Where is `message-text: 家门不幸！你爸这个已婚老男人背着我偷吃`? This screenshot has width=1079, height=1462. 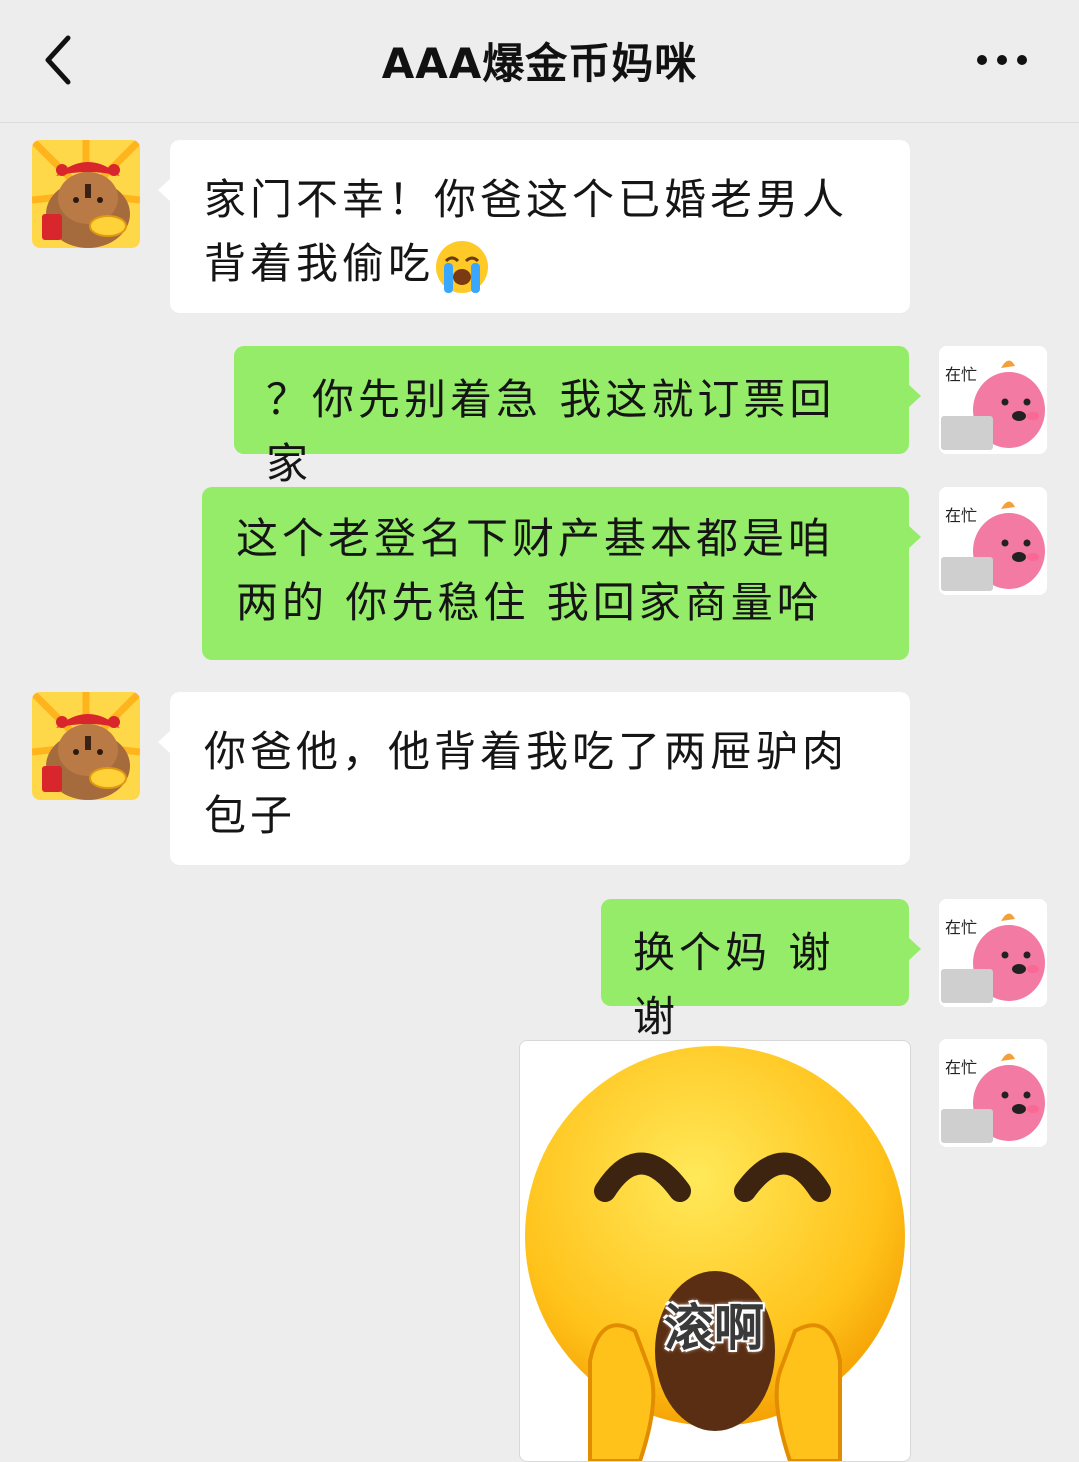 message-text: 家门不幸！你爸这个已婚老男人背着我偷吃 is located at coordinates (526, 231).